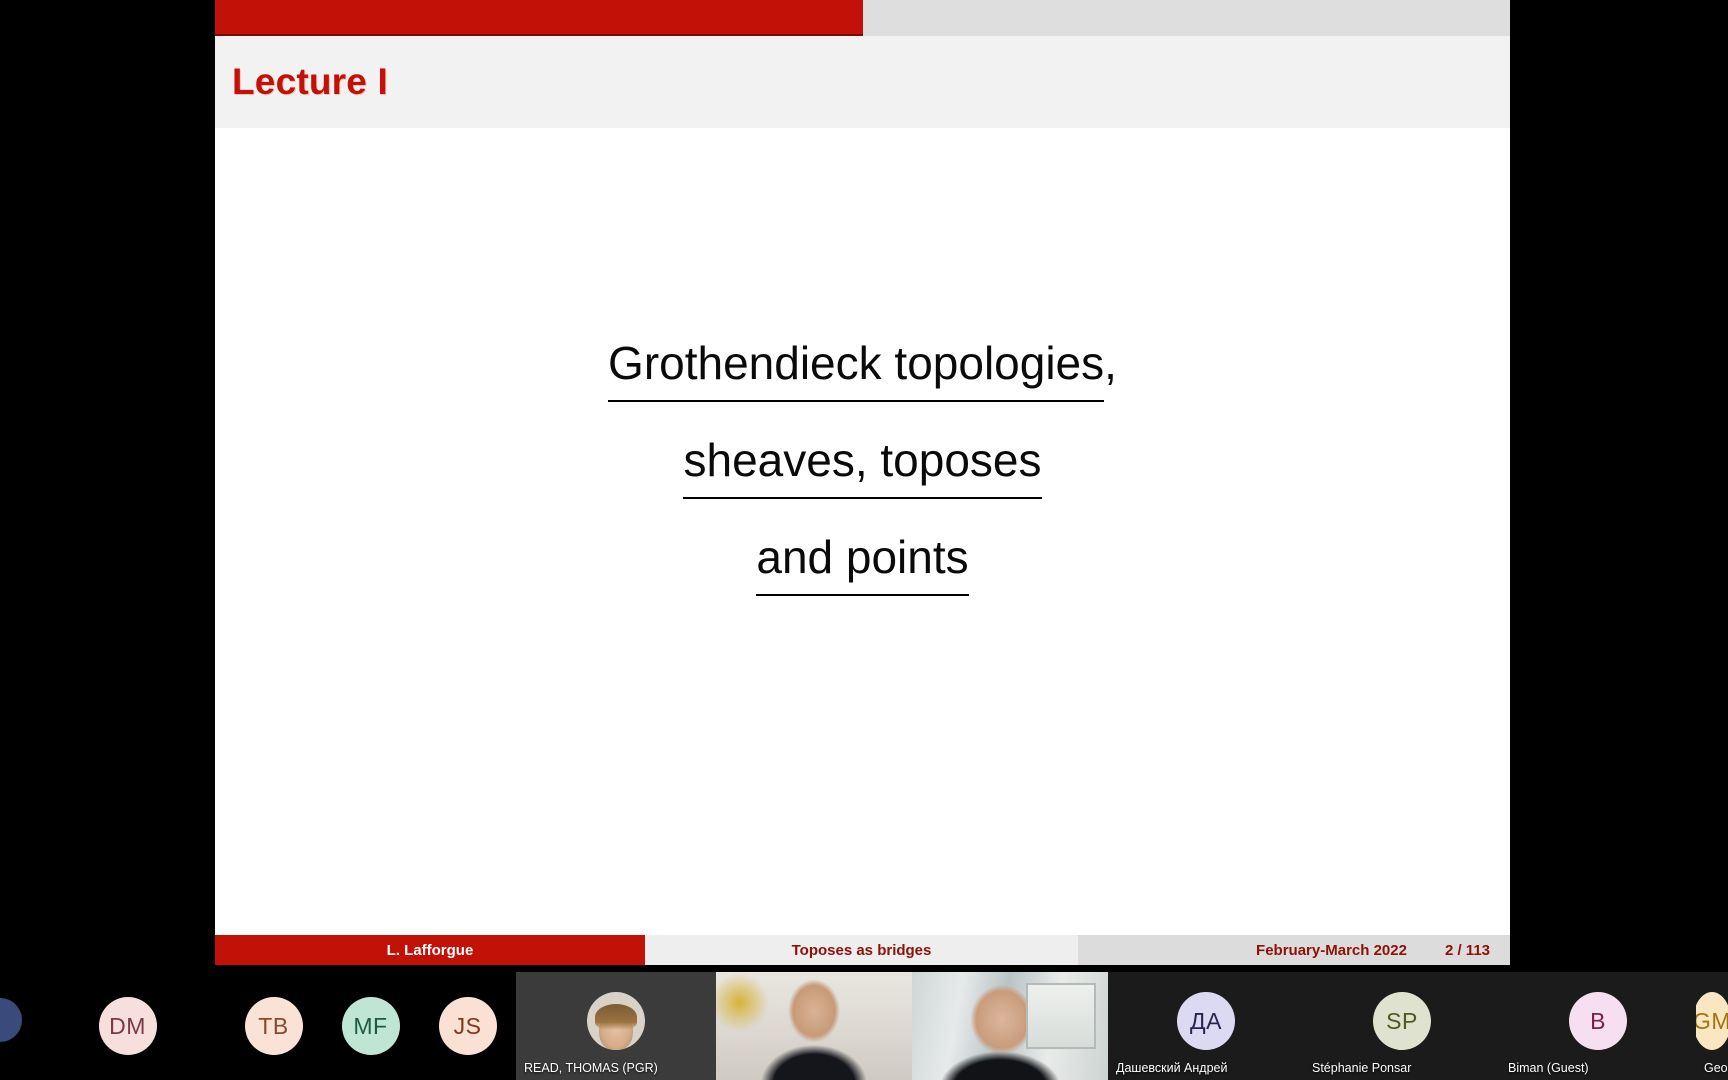  I want to click on slide-body-line-trailing: ,, so click(1110, 363).